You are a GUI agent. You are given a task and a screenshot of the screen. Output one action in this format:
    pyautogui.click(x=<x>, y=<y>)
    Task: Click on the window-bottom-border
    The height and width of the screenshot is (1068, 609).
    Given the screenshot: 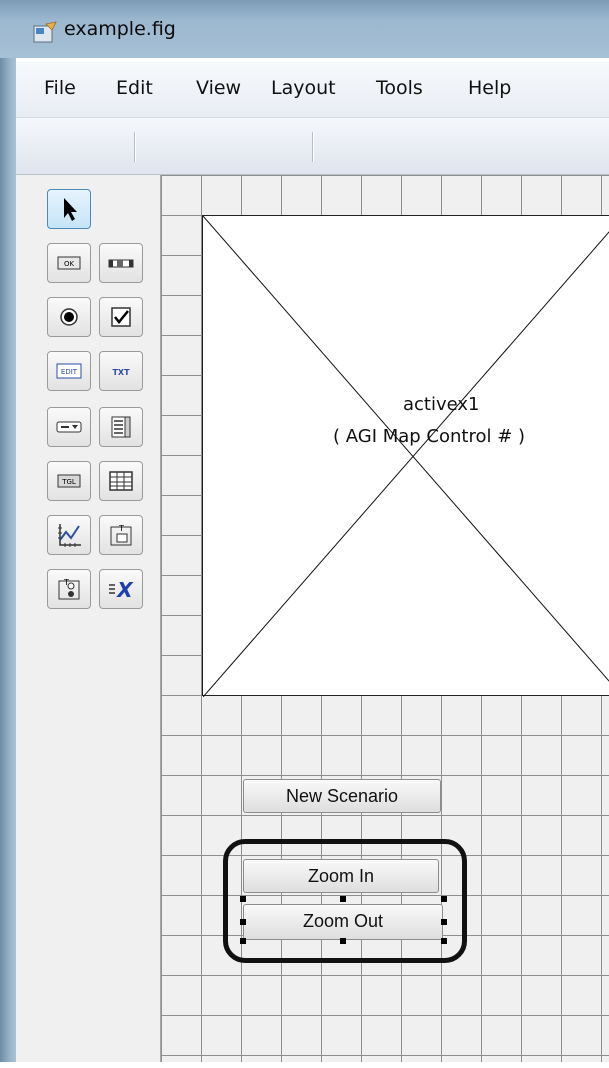 What is the action you would take?
    pyautogui.click(x=304, y=1065)
    